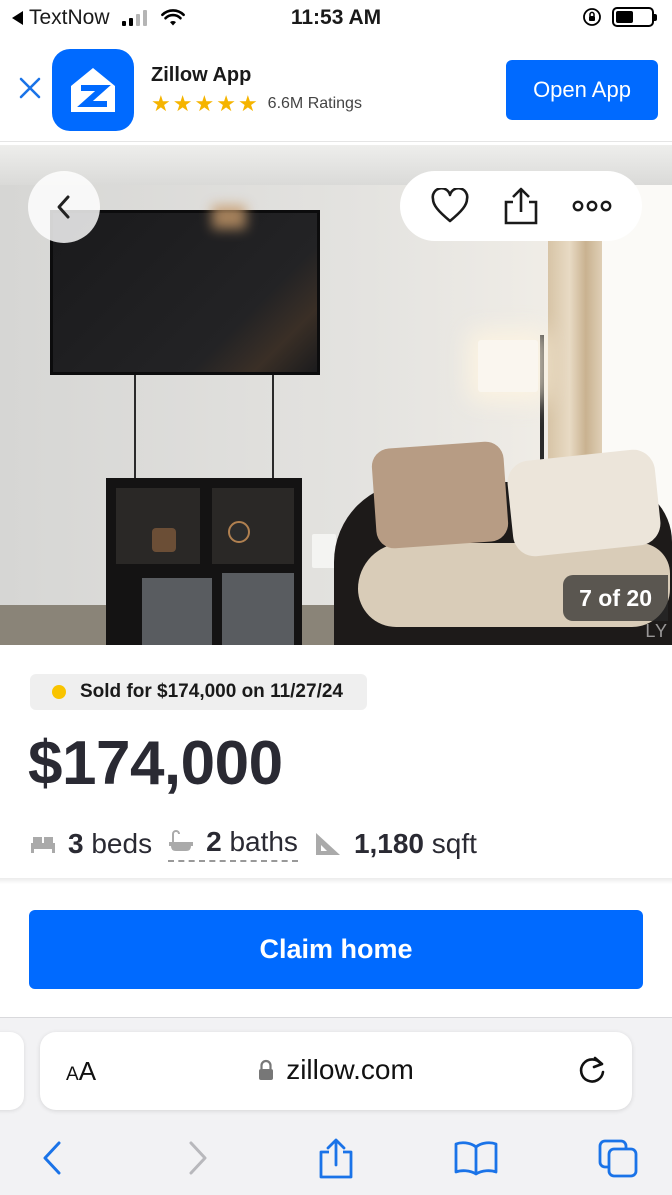  What do you see at coordinates (582, 90) in the screenshot?
I see `open-app-button: Open App` at bounding box center [582, 90].